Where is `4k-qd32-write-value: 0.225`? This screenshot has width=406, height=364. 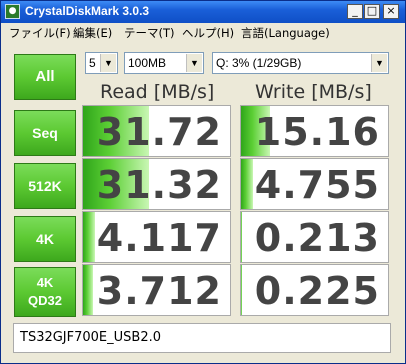 4k-qd32-write-value: 0.225 is located at coordinates (317, 291).